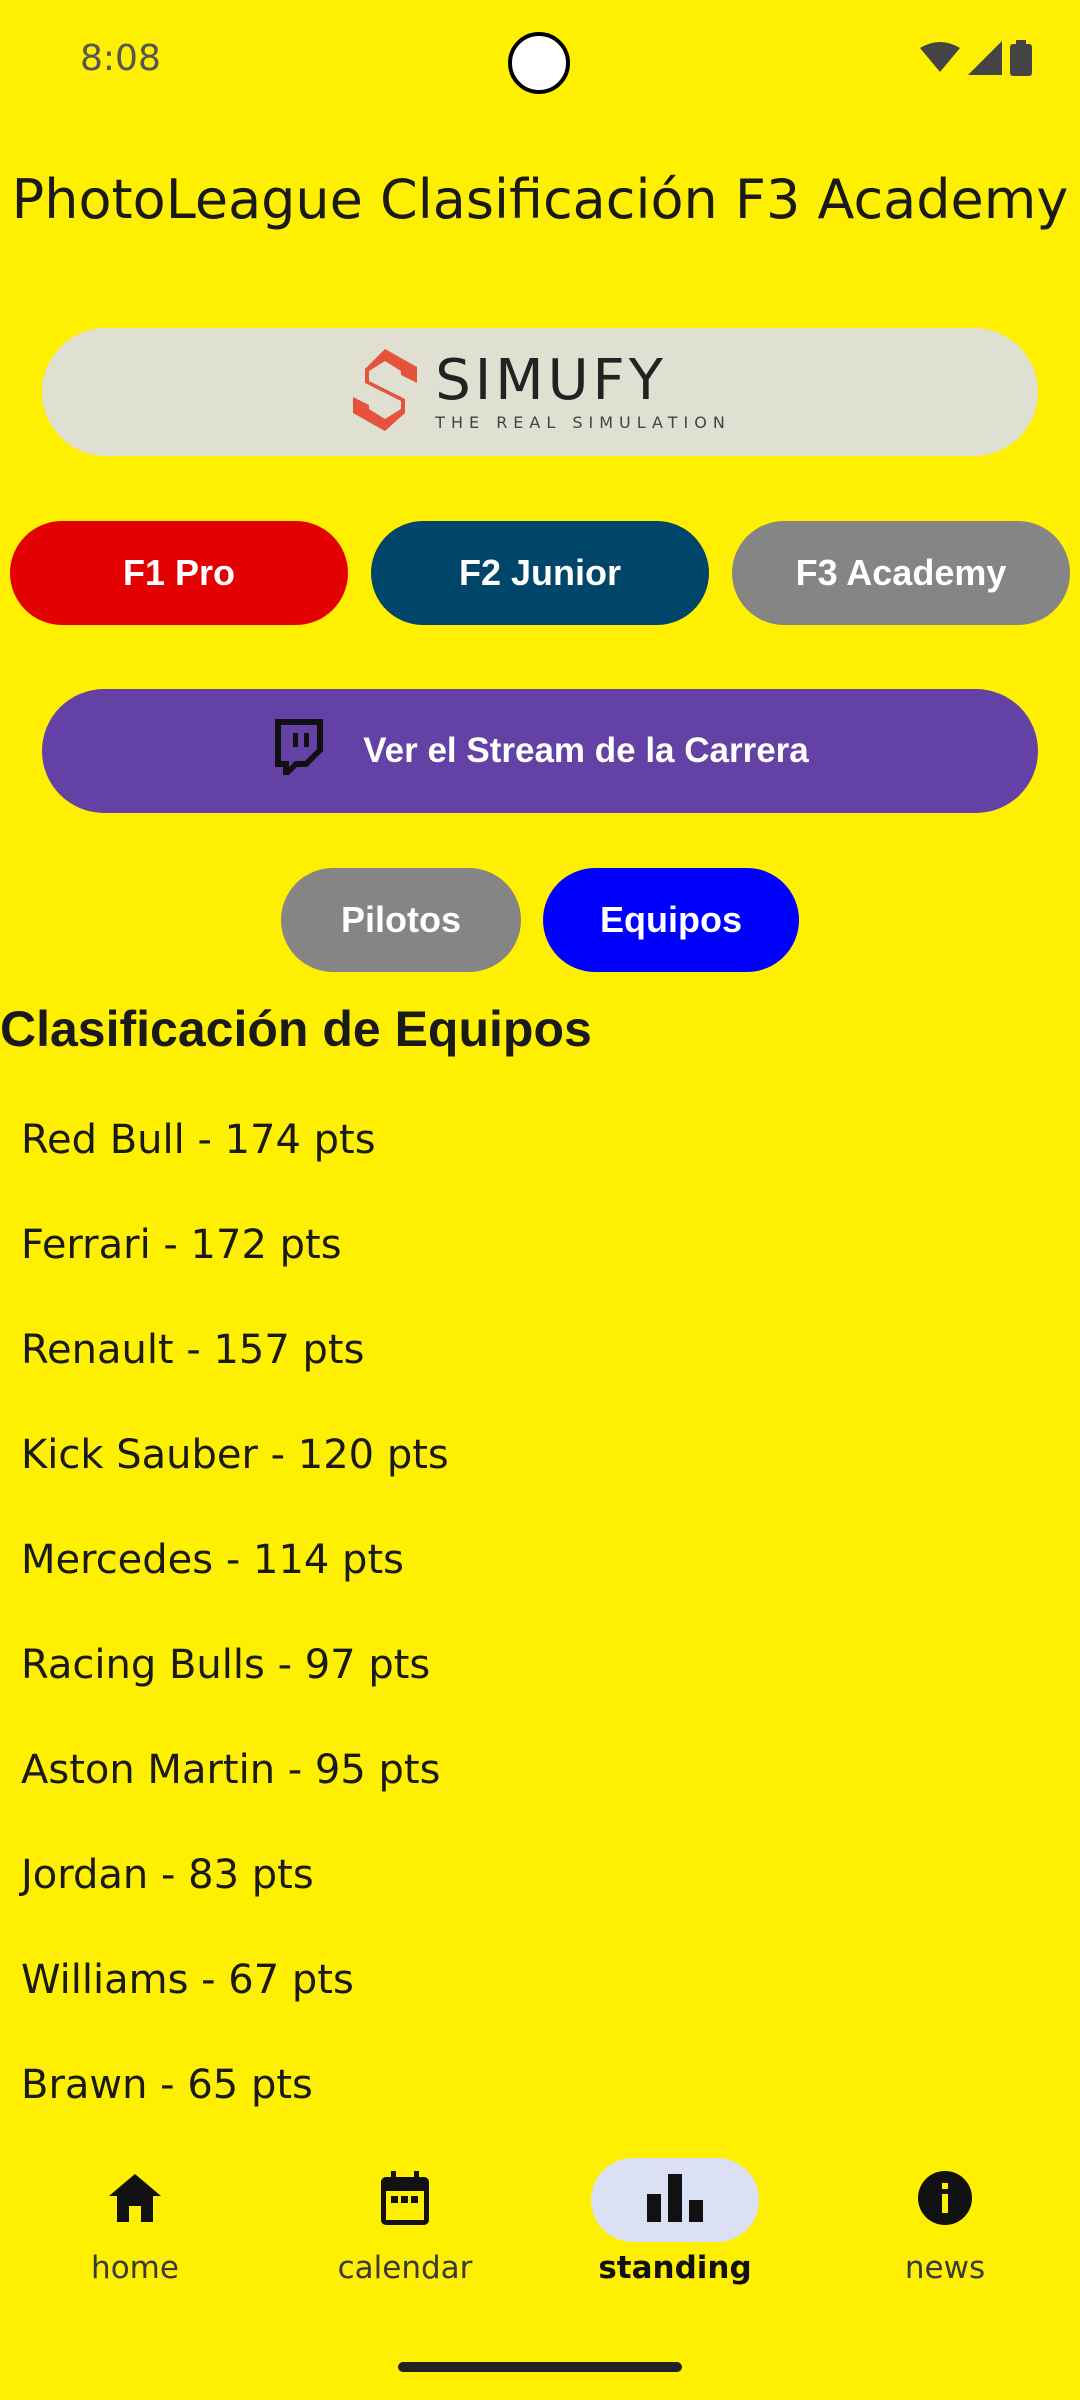 This screenshot has height=2400, width=1080. I want to click on battery-icon, so click(1021, 60).